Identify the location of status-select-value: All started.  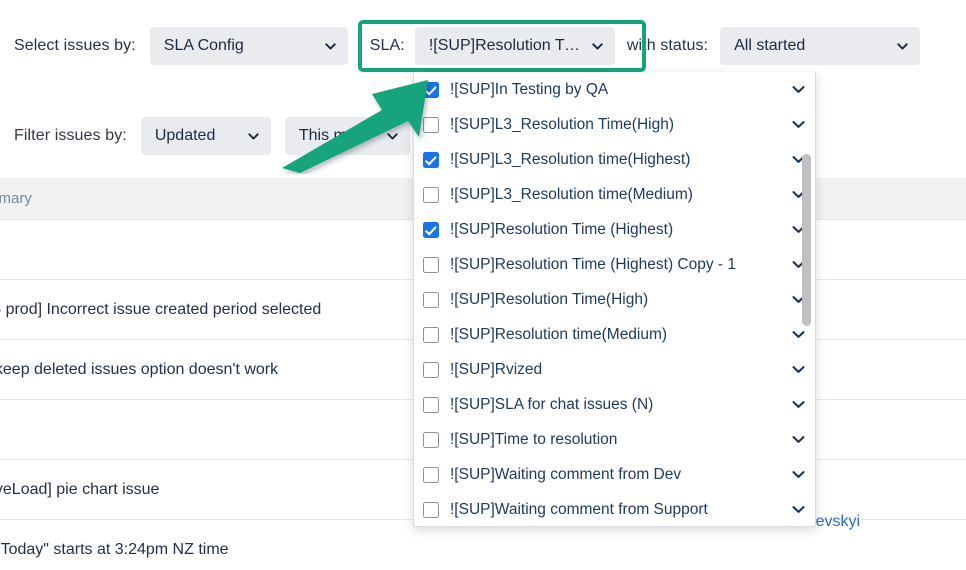
(770, 45).